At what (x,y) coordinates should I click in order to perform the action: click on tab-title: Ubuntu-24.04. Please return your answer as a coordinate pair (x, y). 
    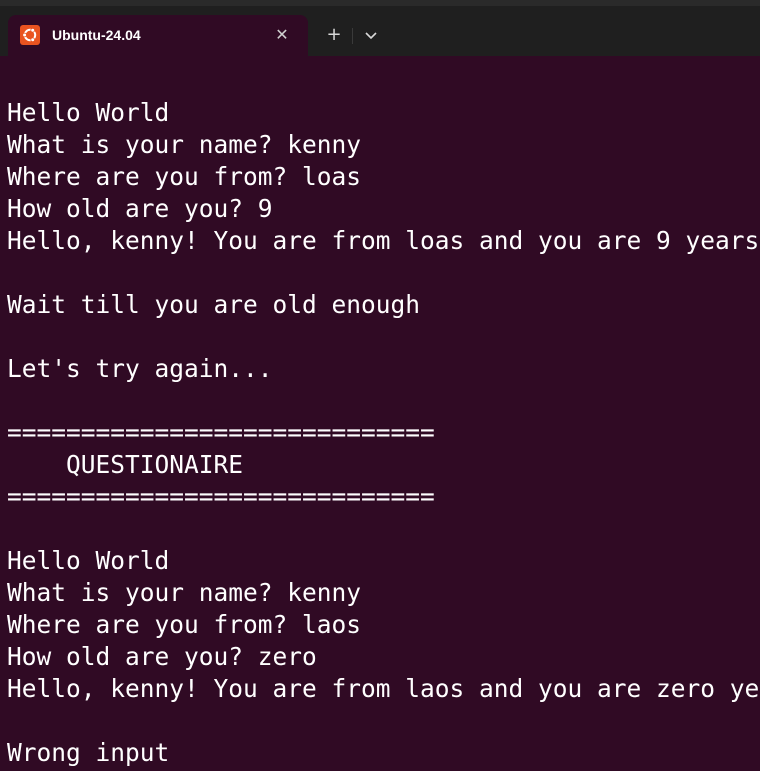
    Looking at the image, I should click on (96, 35).